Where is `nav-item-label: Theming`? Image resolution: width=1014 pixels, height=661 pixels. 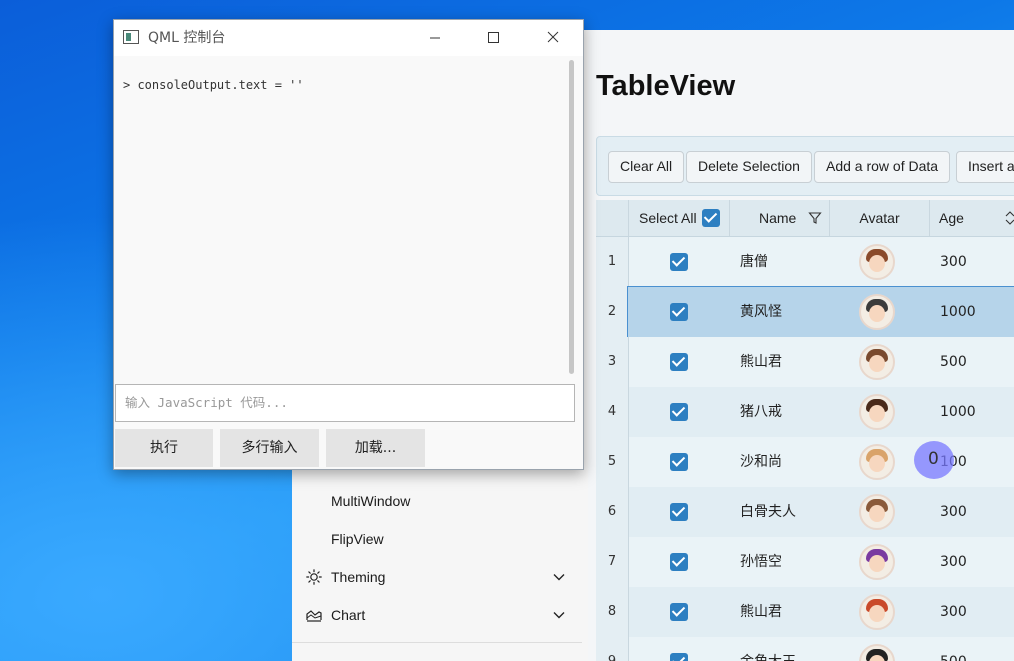
nav-item-label: Theming is located at coordinates (358, 577).